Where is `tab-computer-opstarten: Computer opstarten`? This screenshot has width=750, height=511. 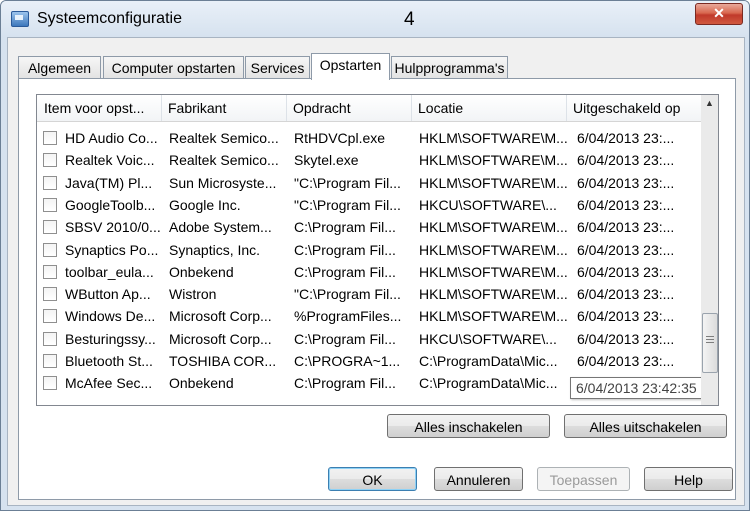
tab-computer-opstarten: Computer opstarten is located at coordinates (173, 67).